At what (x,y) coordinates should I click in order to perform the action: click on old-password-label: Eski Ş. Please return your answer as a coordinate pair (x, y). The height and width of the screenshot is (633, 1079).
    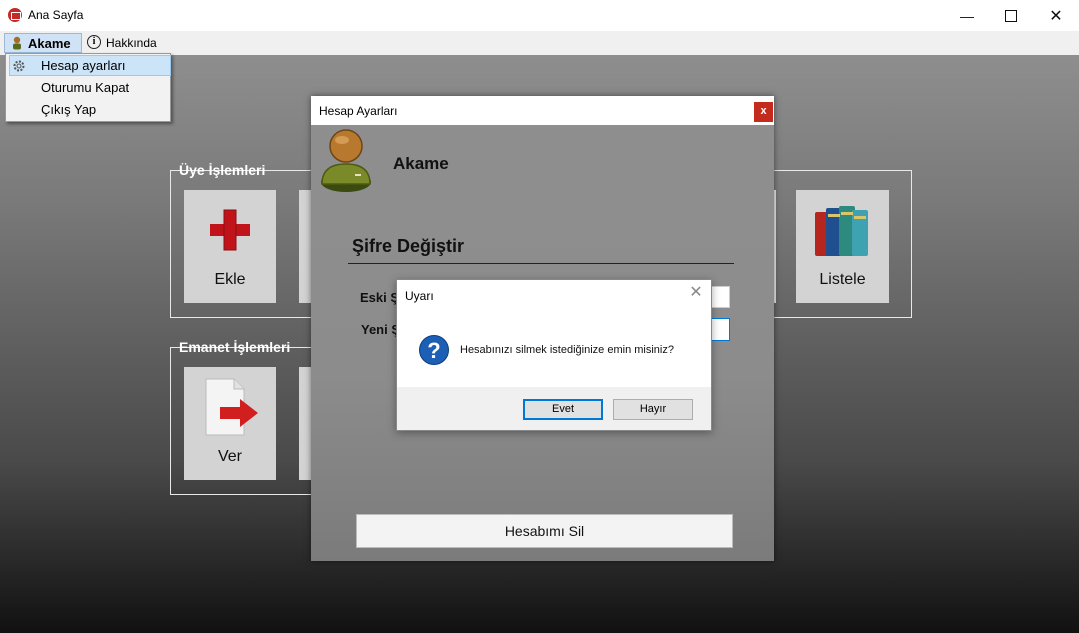
    Looking at the image, I should click on (380, 297).